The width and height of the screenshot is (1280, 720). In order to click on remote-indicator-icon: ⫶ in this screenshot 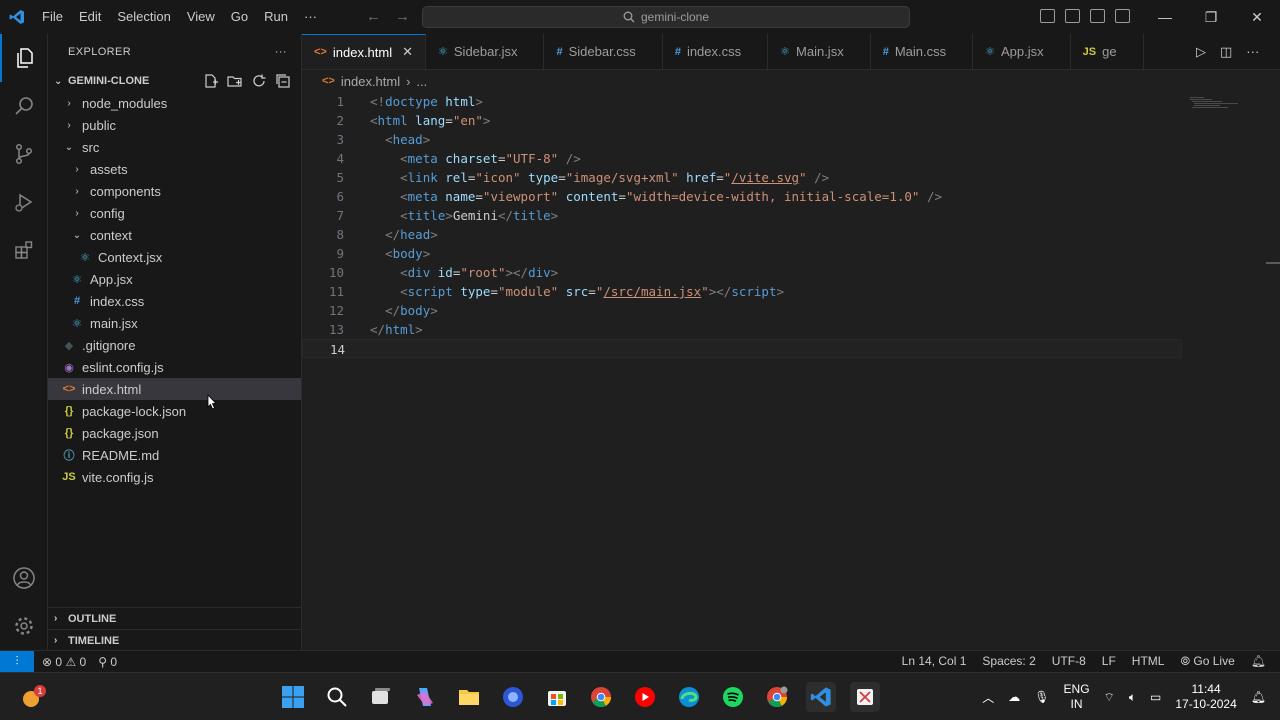, I will do `click(17, 661)`.